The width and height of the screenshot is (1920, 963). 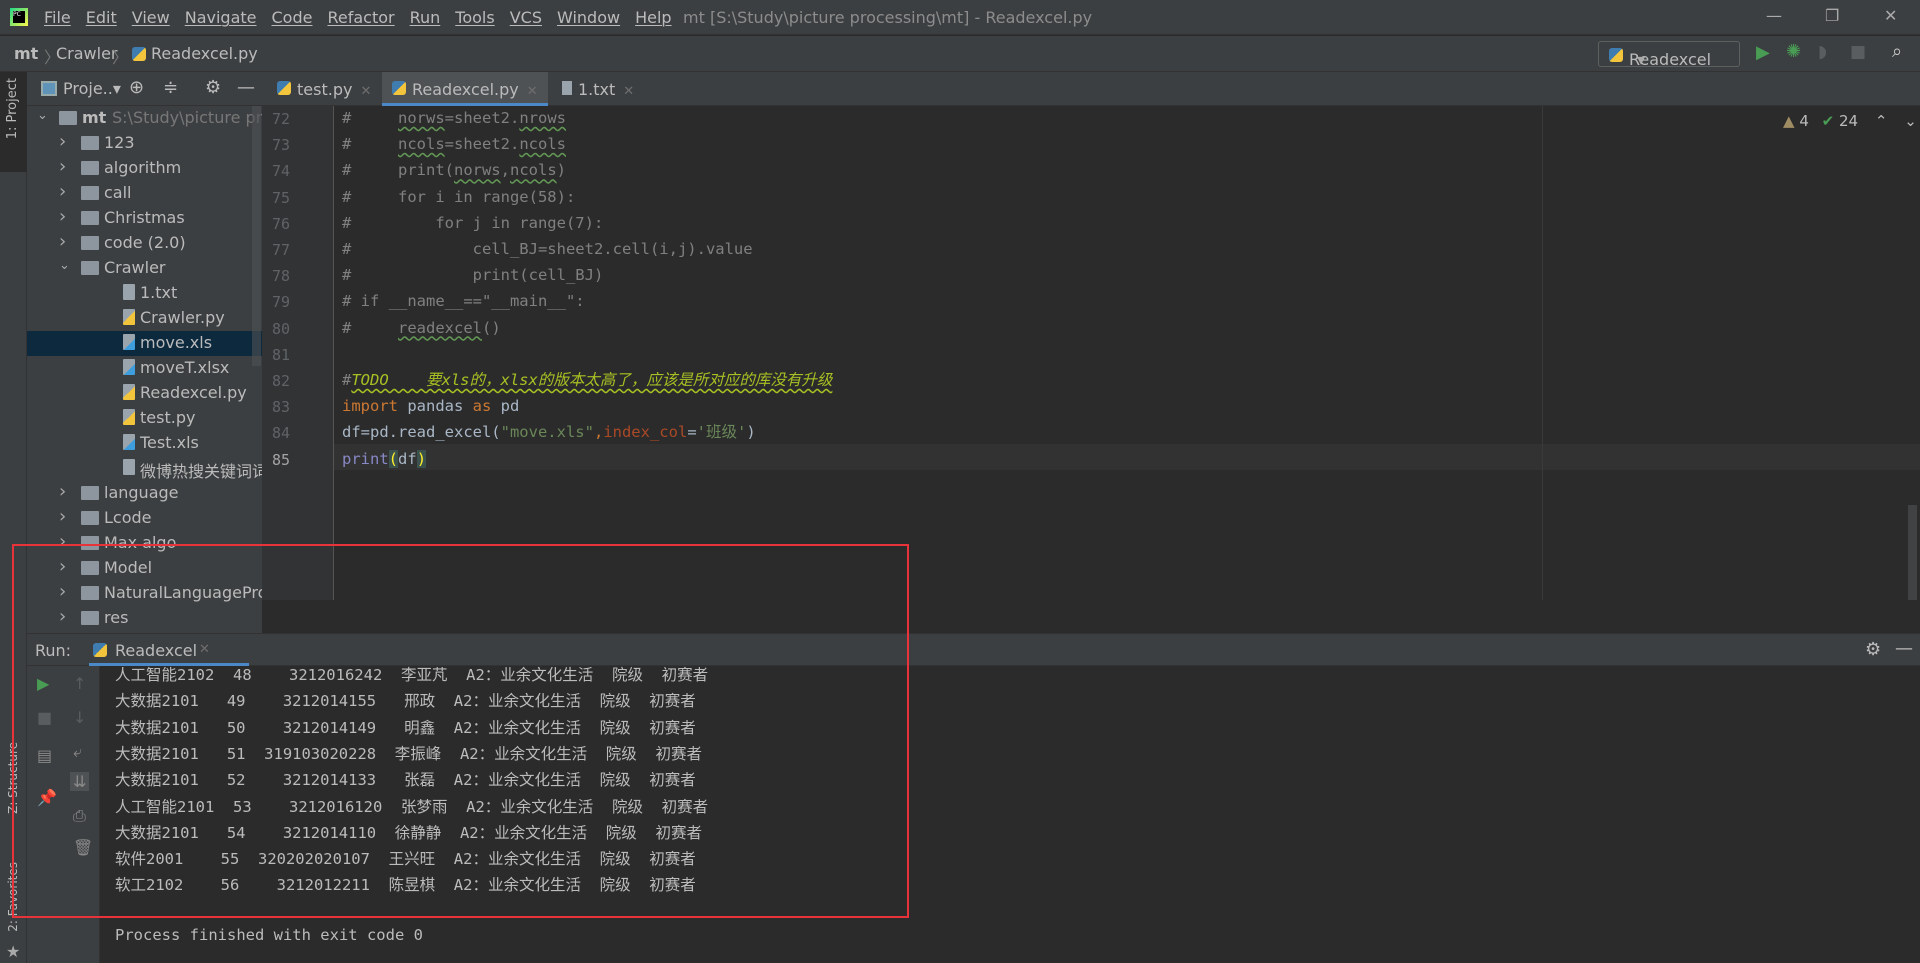 What do you see at coordinates (256, 236) in the screenshot?
I see `project-scrollbar` at bounding box center [256, 236].